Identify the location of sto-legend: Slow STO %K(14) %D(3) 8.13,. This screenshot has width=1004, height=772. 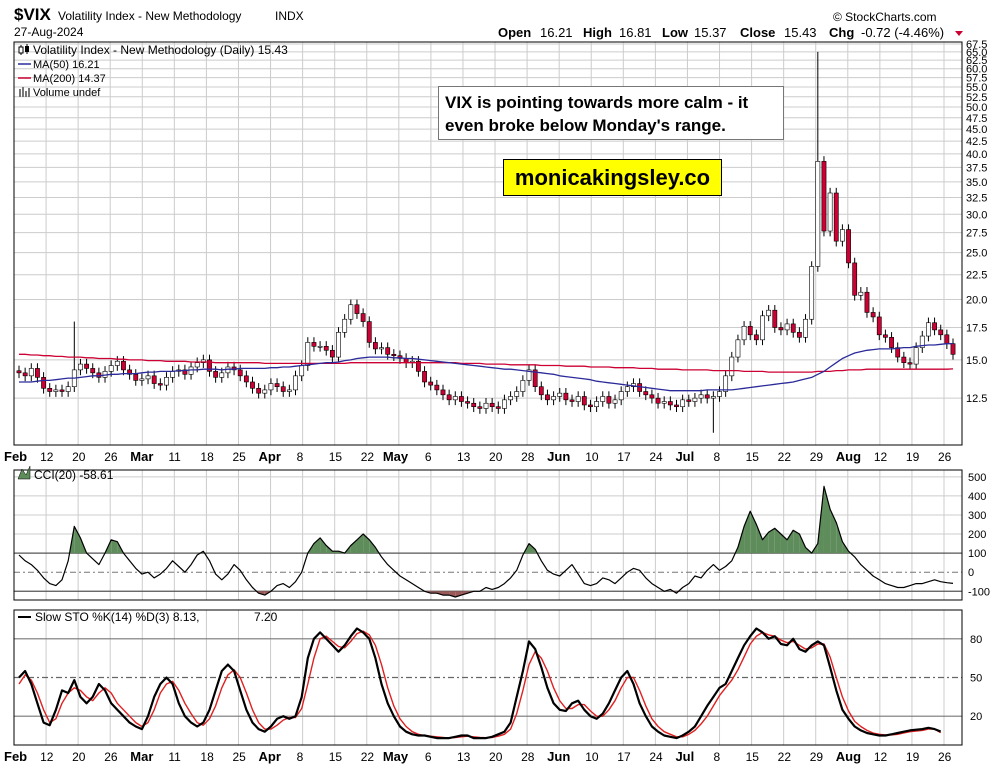
(117, 617).